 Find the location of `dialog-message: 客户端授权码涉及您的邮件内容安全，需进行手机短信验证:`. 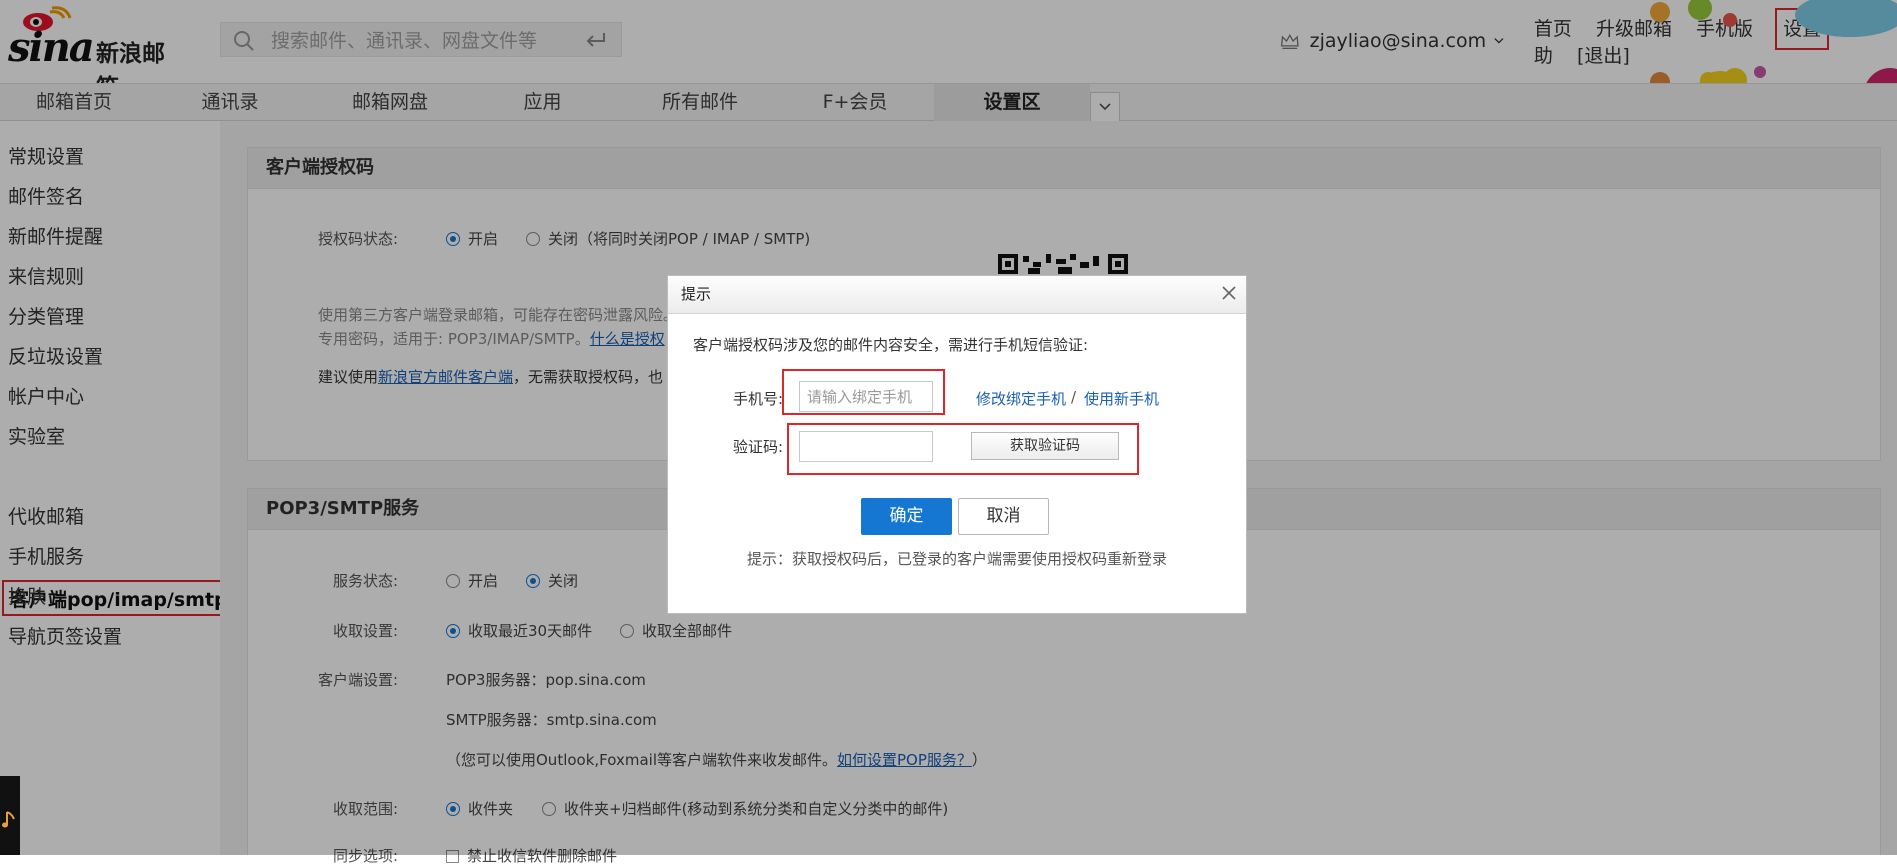

dialog-message: 客户端授权码涉及您的邮件内容安全，需进行手机短信验证: is located at coordinates (891, 345).